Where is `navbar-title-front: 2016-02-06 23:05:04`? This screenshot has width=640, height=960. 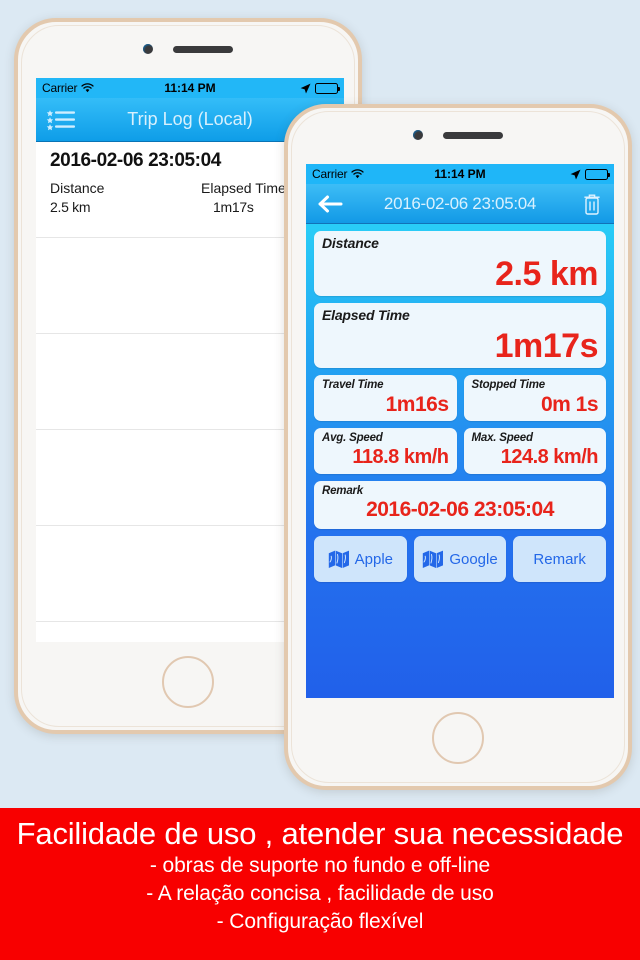 navbar-title-front: 2016-02-06 23:05:04 is located at coordinates (460, 203).